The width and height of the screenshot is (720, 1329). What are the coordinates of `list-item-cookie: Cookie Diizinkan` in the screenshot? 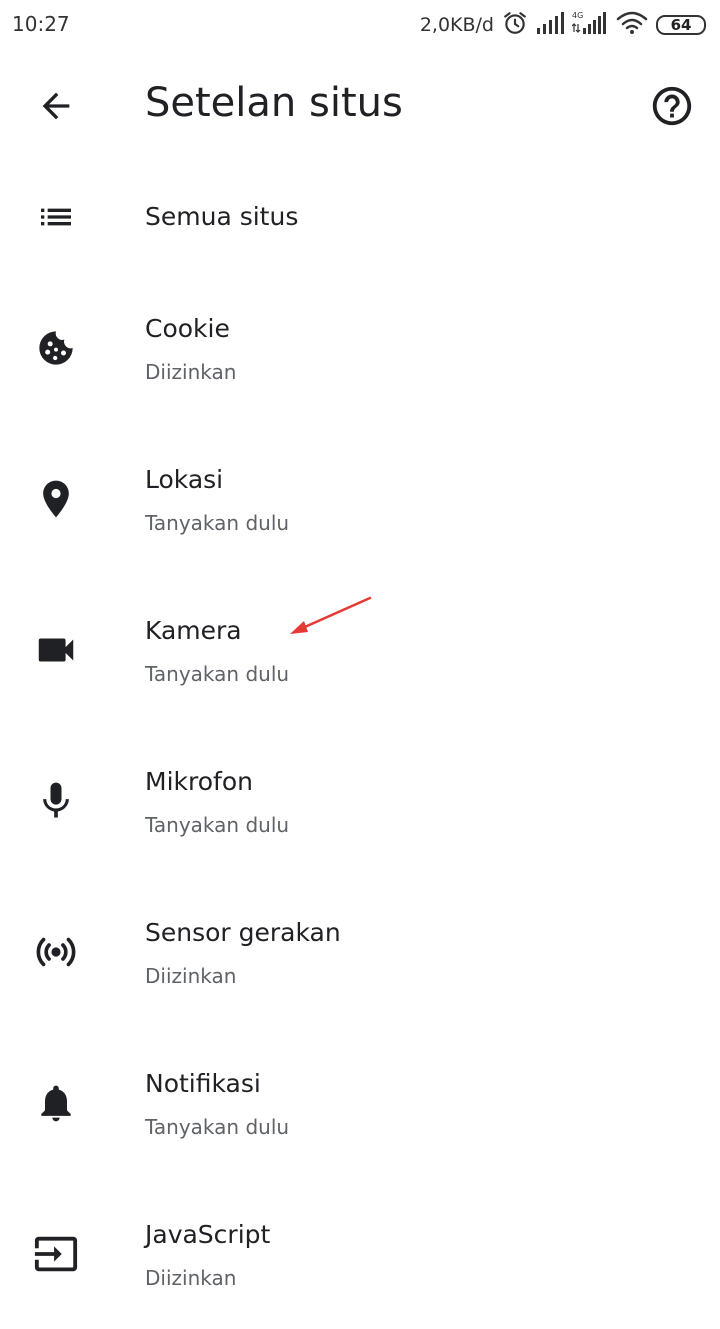 It's located at (360, 347).